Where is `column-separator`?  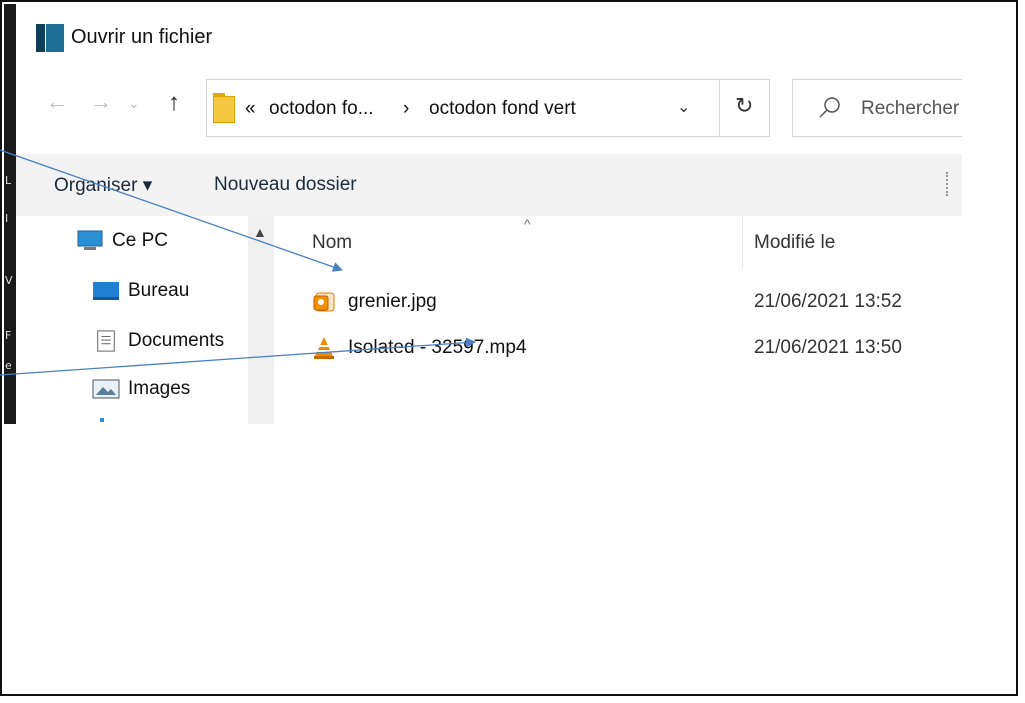
column-separator is located at coordinates (742, 242).